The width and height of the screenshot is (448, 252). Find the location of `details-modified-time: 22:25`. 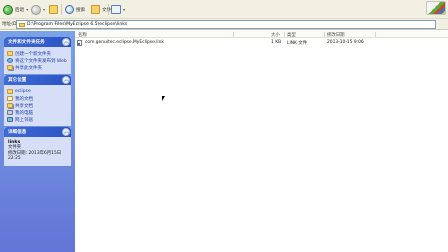

details-modified-time: 22:25 is located at coordinates (14, 159).